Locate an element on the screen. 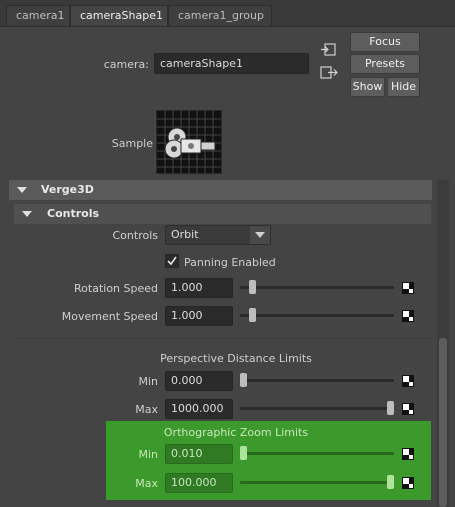 This screenshot has height=507, width=455. checkmark-icon is located at coordinates (172, 261).